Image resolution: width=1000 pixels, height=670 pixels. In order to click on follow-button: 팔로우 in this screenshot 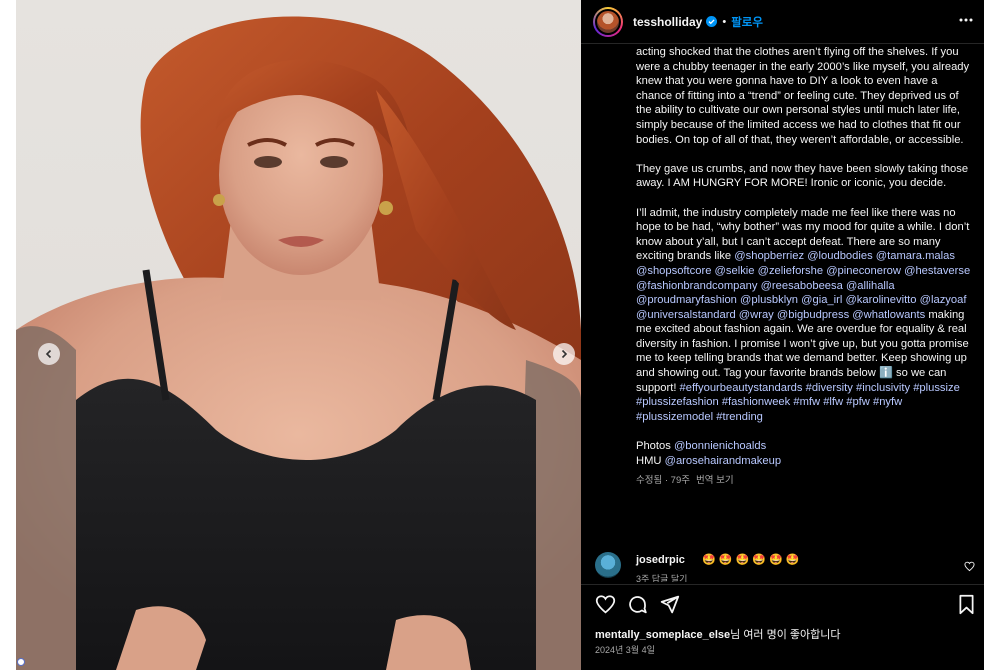, I will do `click(747, 22)`.